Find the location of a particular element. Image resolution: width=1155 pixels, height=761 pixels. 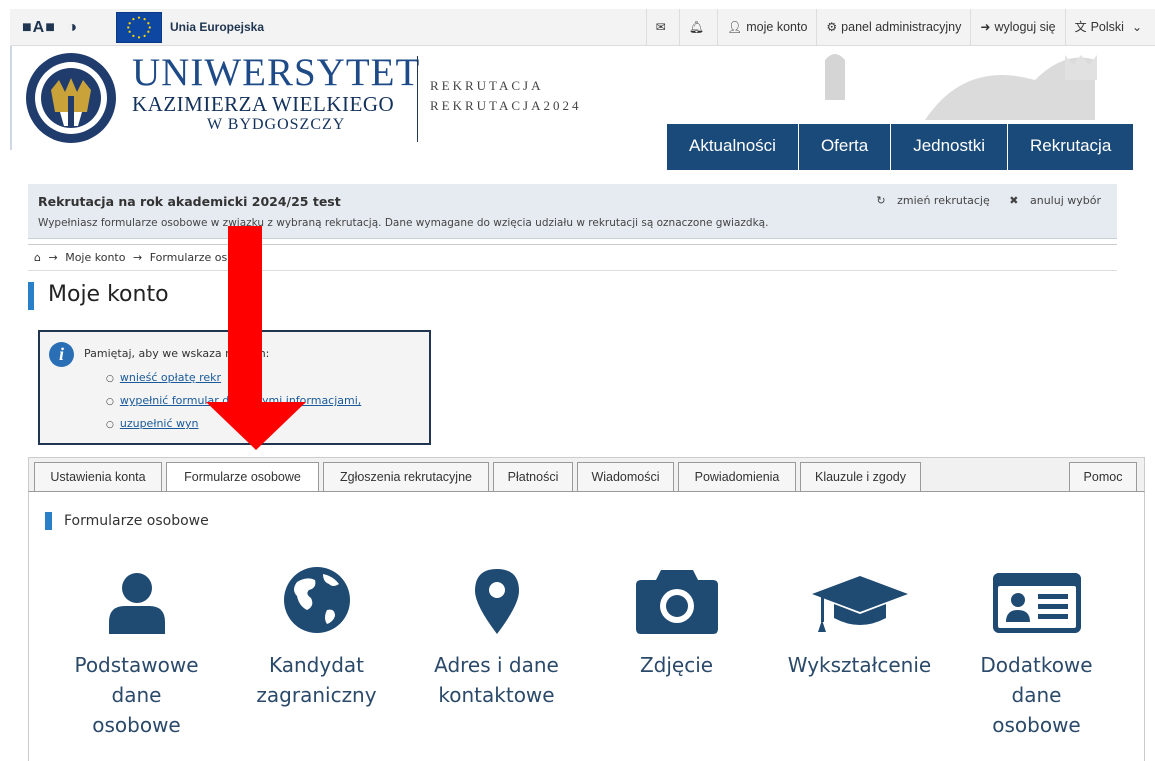

messages-link: ✉ is located at coordinates (662, 27).